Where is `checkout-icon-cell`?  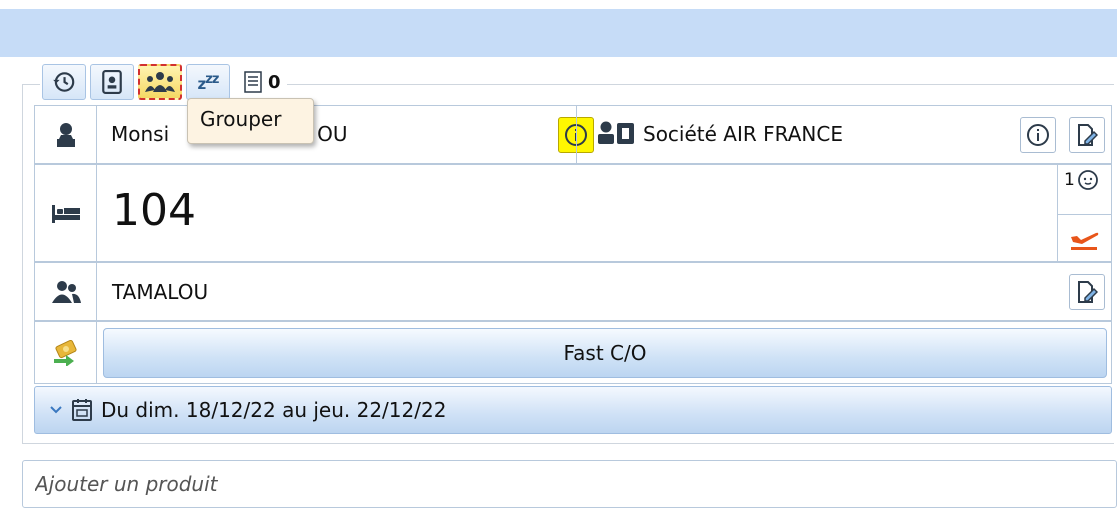
checkout-icon-cell is located at coordinates (66, 352).